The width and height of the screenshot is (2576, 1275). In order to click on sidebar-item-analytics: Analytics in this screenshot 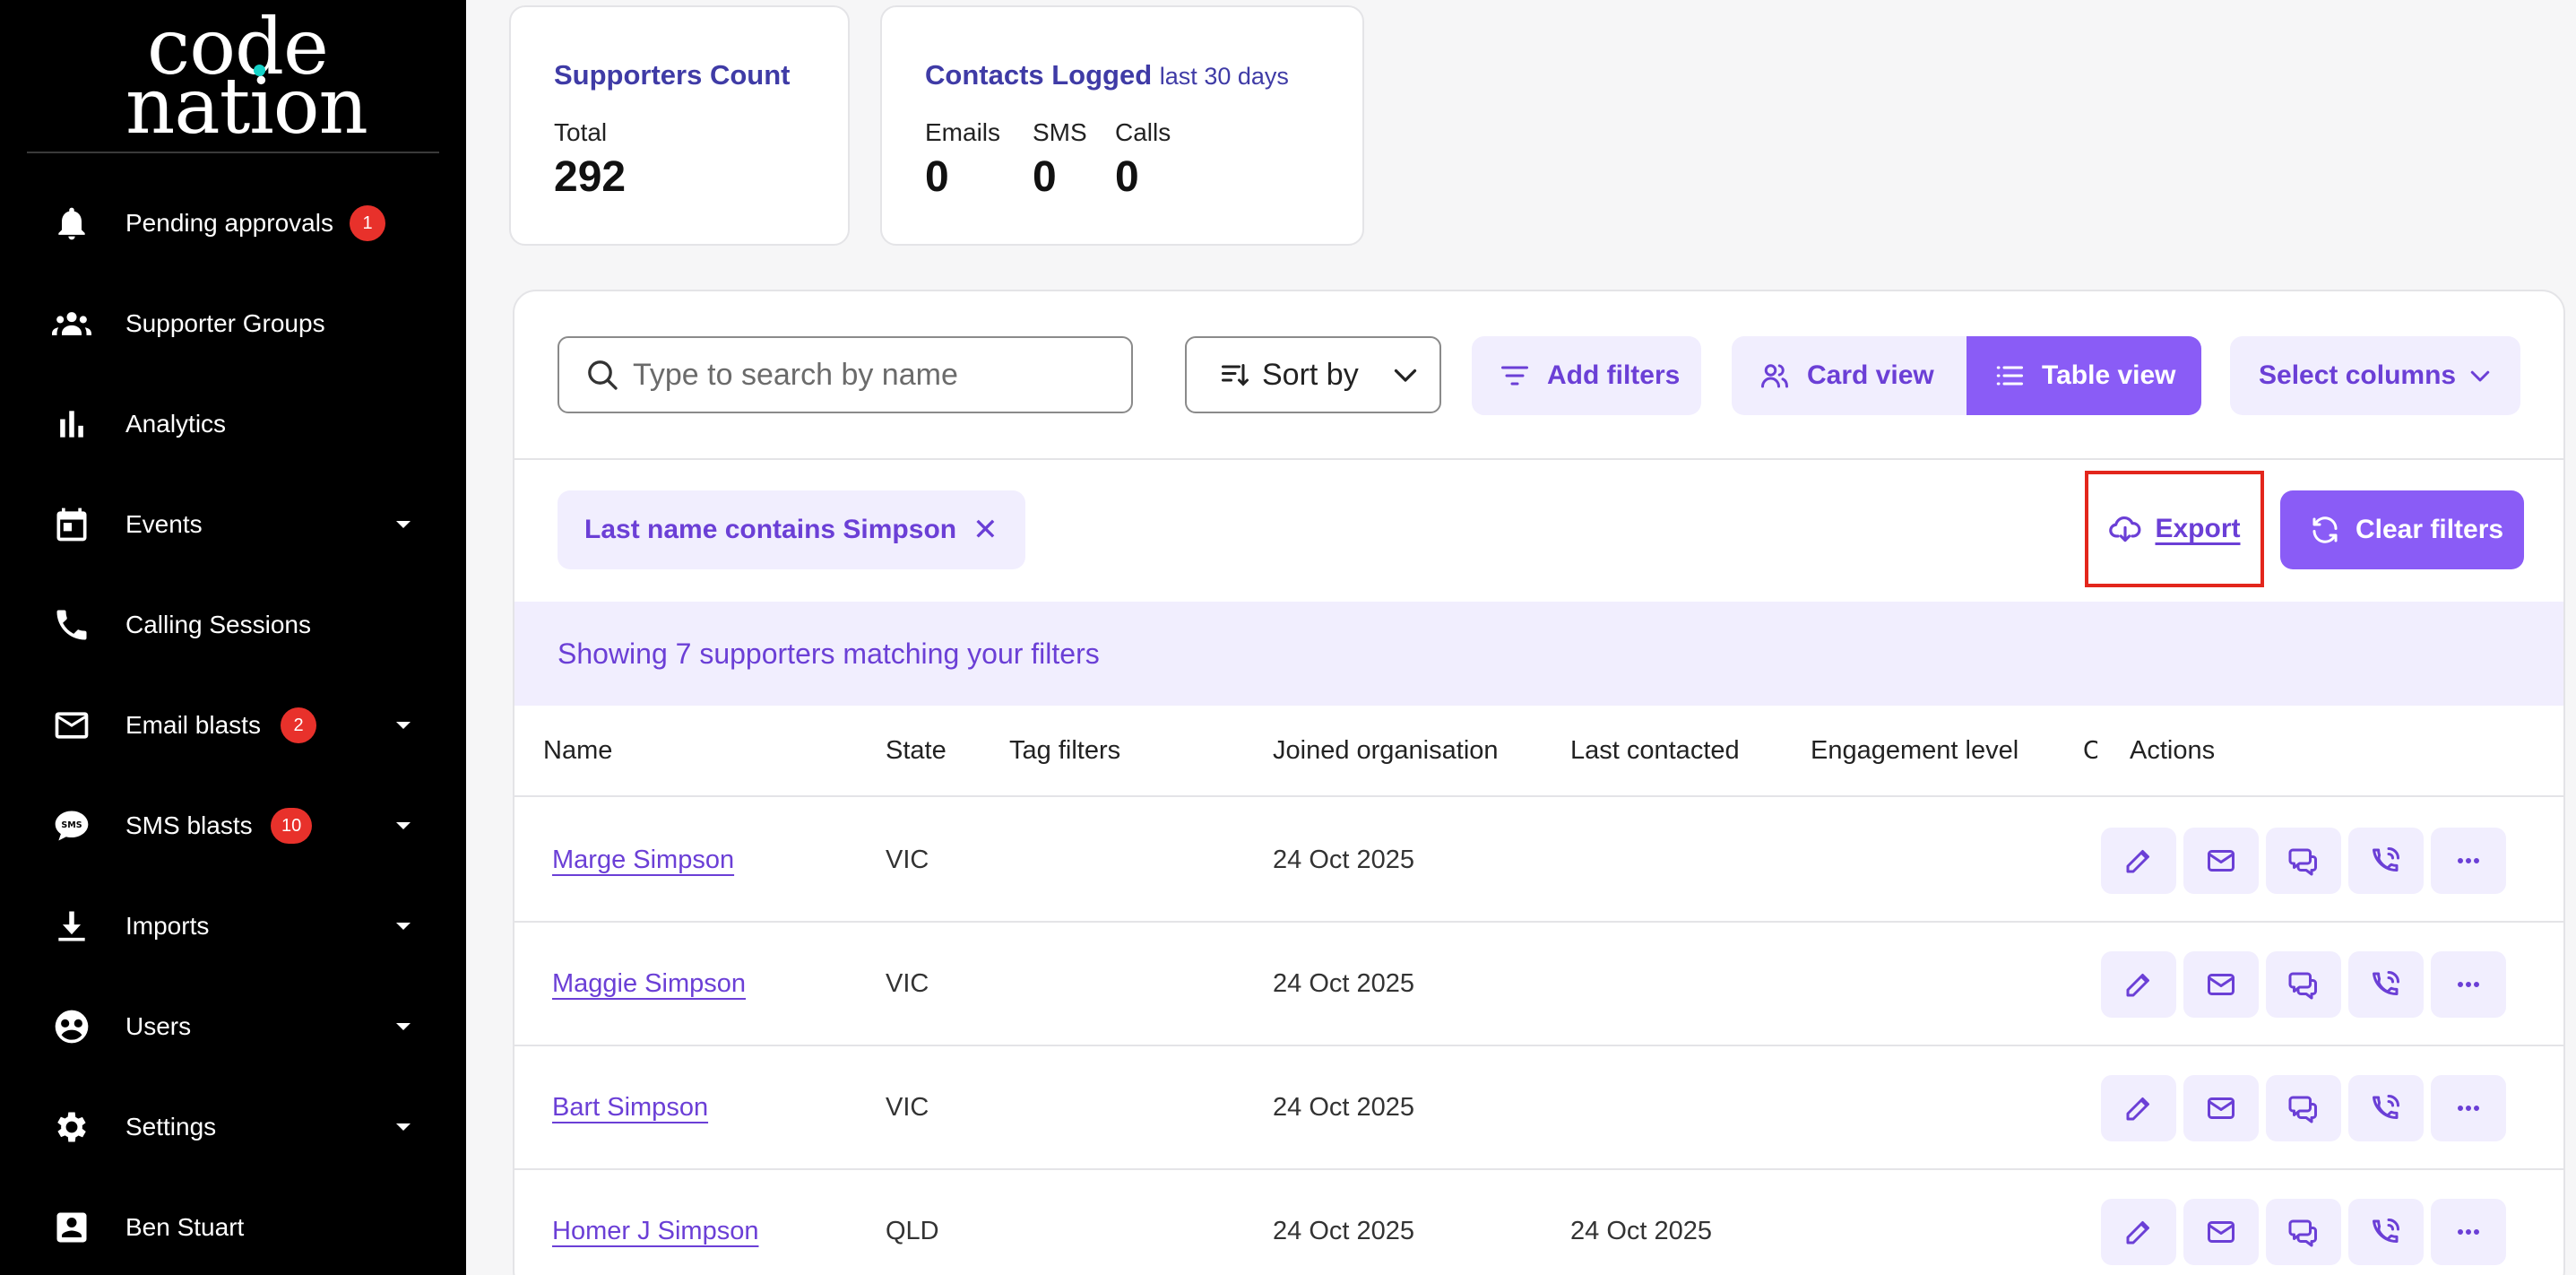, I will do `click(233, 424)`.